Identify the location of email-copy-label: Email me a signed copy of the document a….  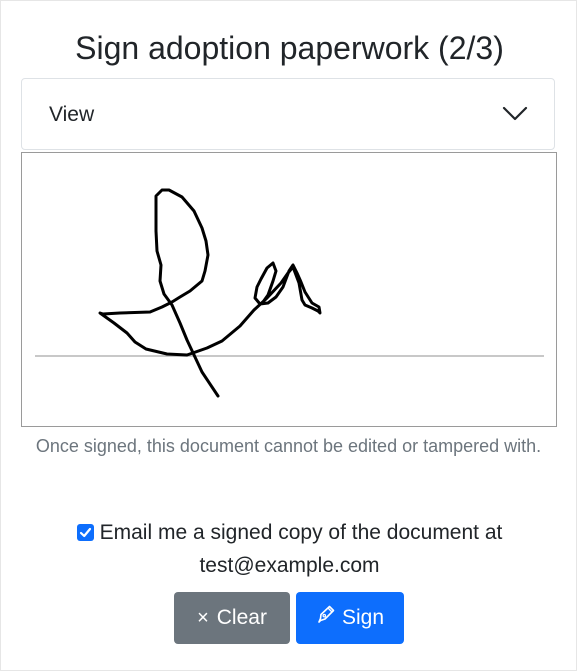
(301, 549).